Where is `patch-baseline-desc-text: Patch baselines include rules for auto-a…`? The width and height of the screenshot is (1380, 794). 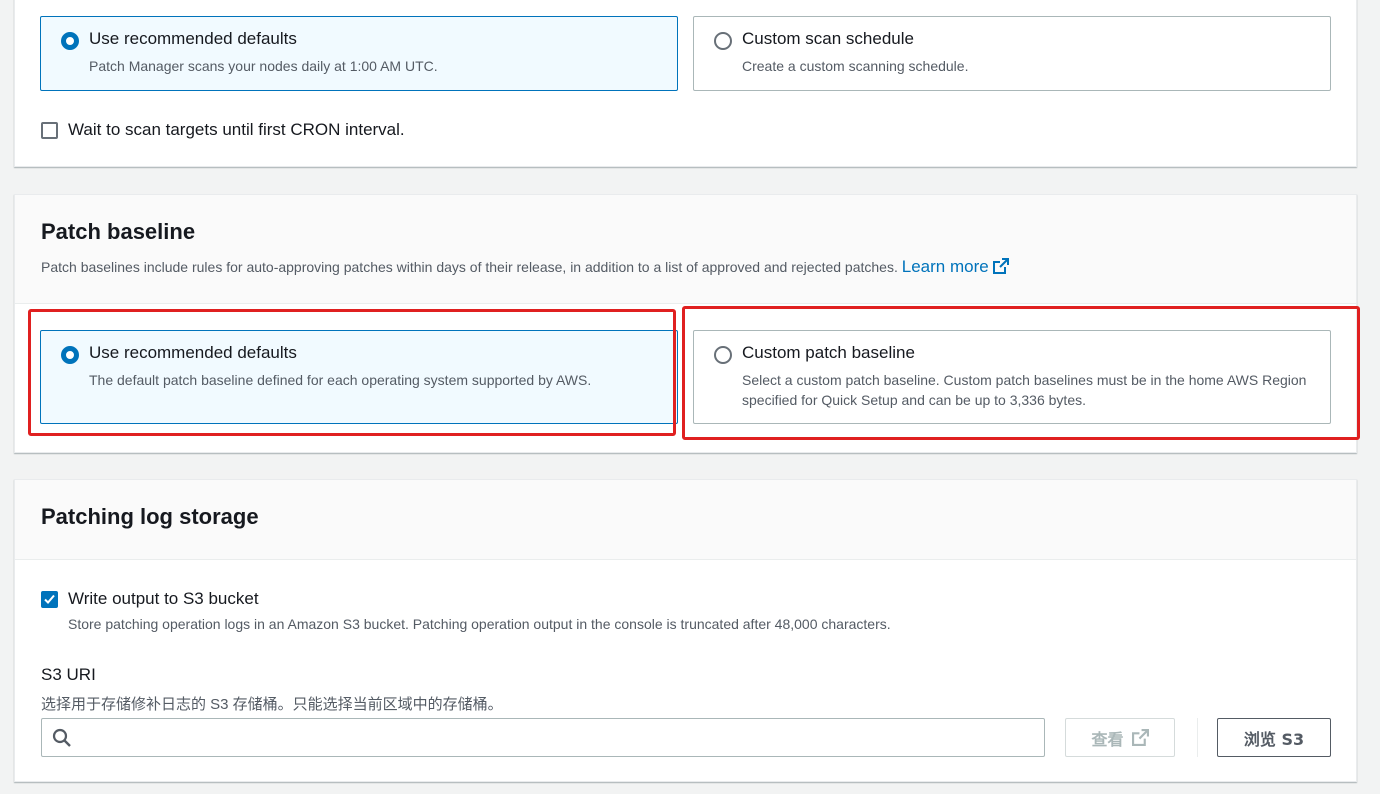 patch-baseline-desc-text: Patch baselines include rules for auto-a… is located at coordinates (469, 267).